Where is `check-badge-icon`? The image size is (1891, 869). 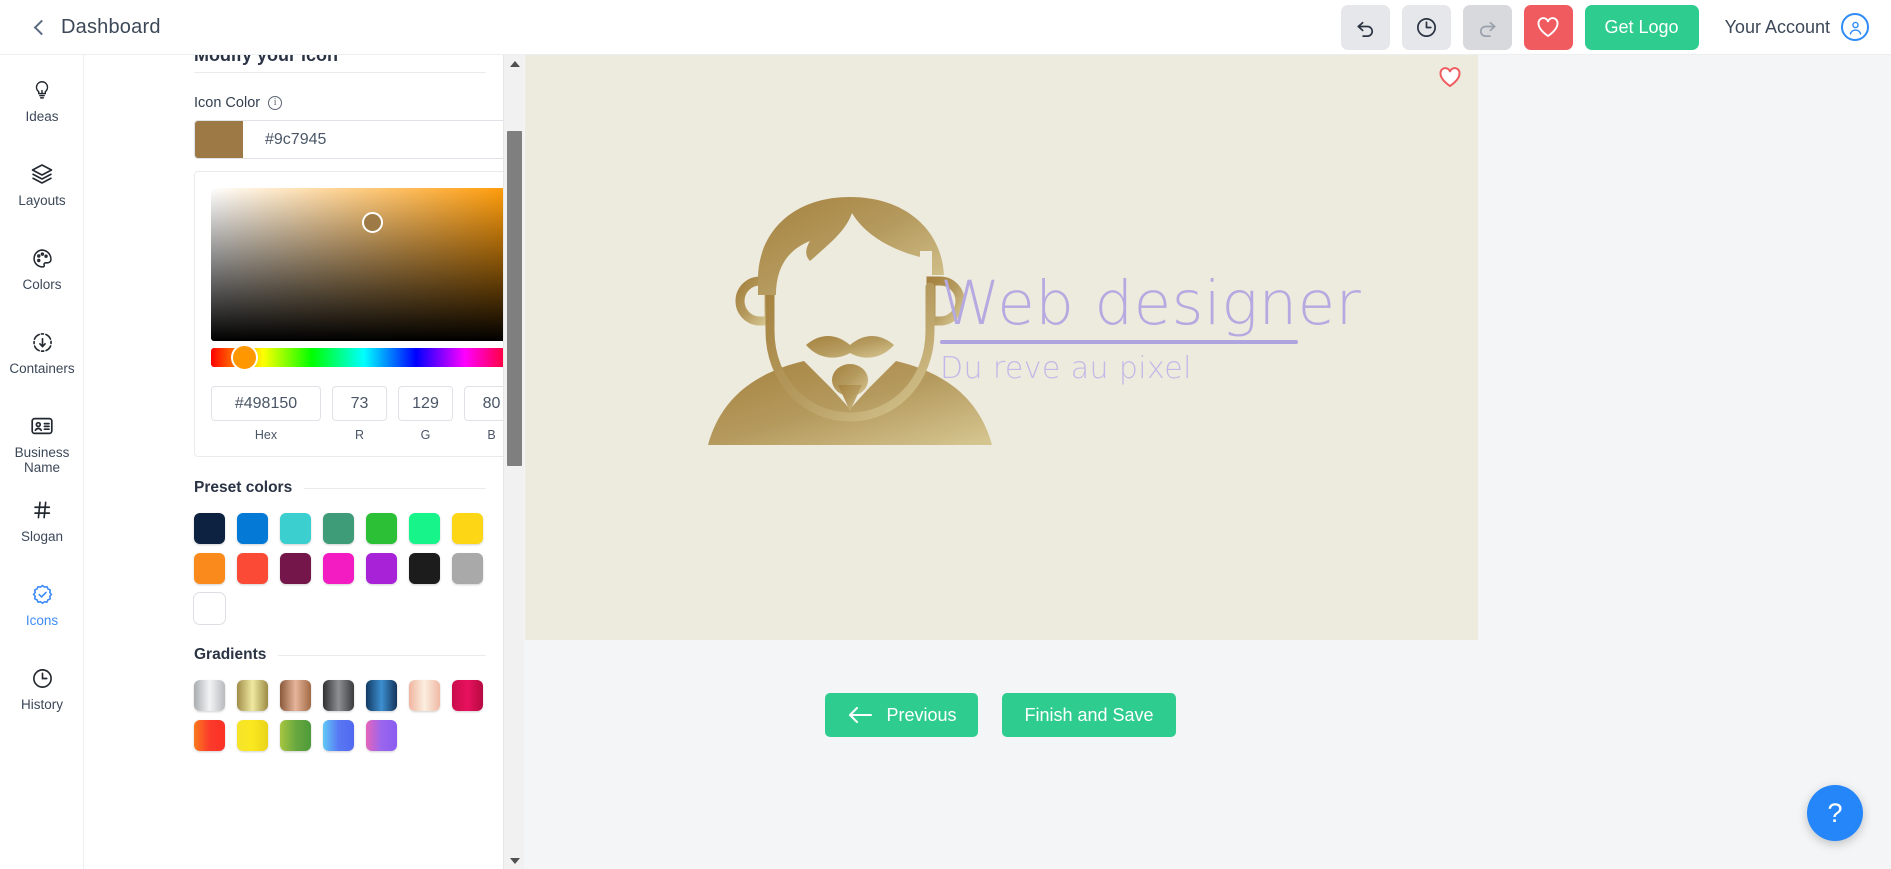 check-badge-icon is located at coordinates (42, 594).